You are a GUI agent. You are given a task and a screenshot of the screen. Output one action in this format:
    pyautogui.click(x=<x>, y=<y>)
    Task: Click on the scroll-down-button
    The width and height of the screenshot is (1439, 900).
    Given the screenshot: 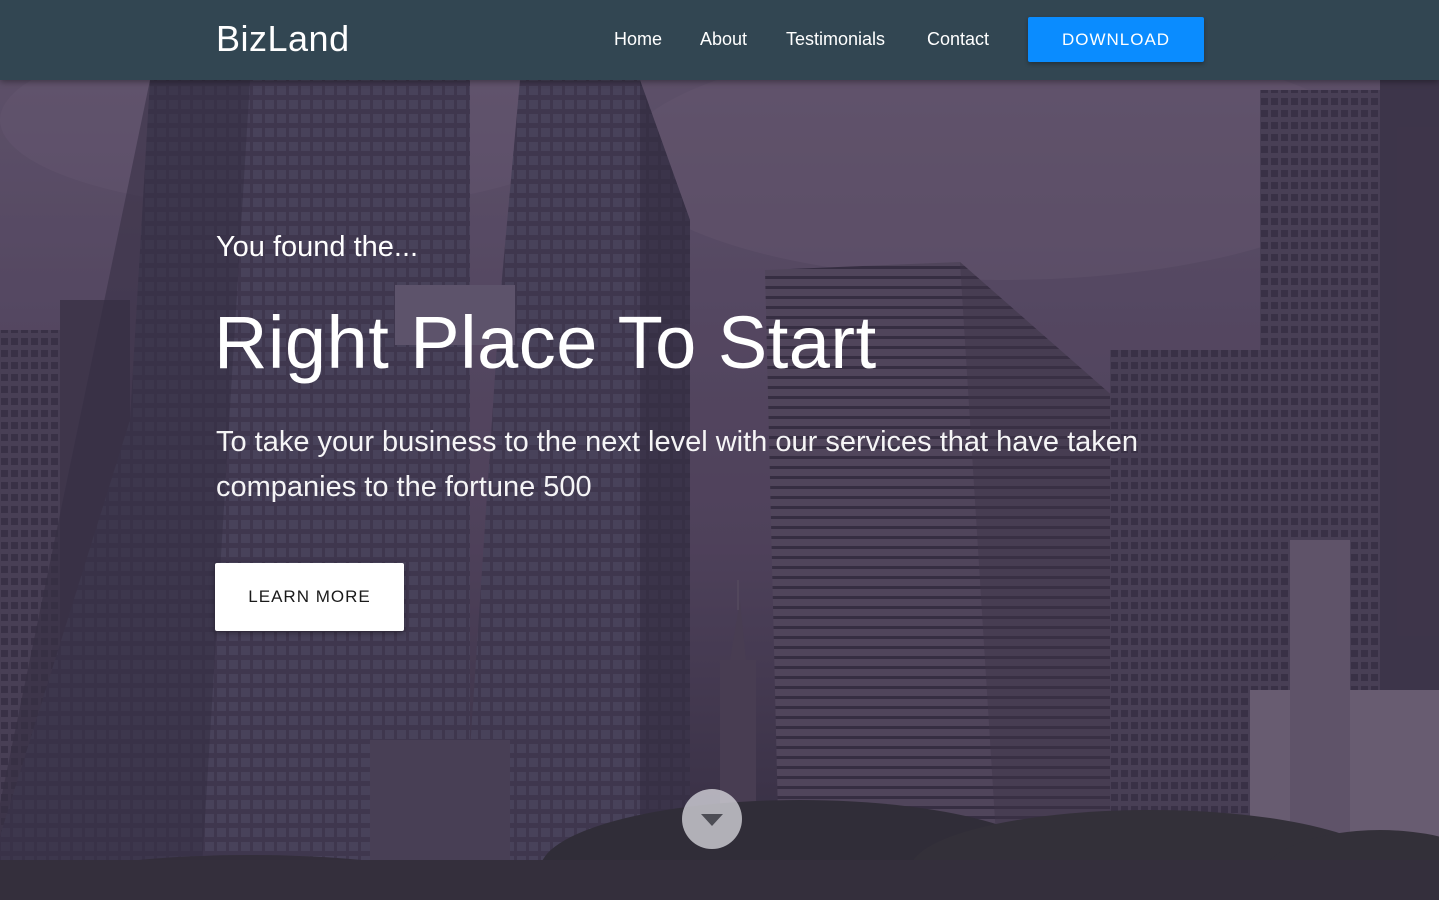 What is the action you would take?
    pyautogui.click(x=712, y=819)
    